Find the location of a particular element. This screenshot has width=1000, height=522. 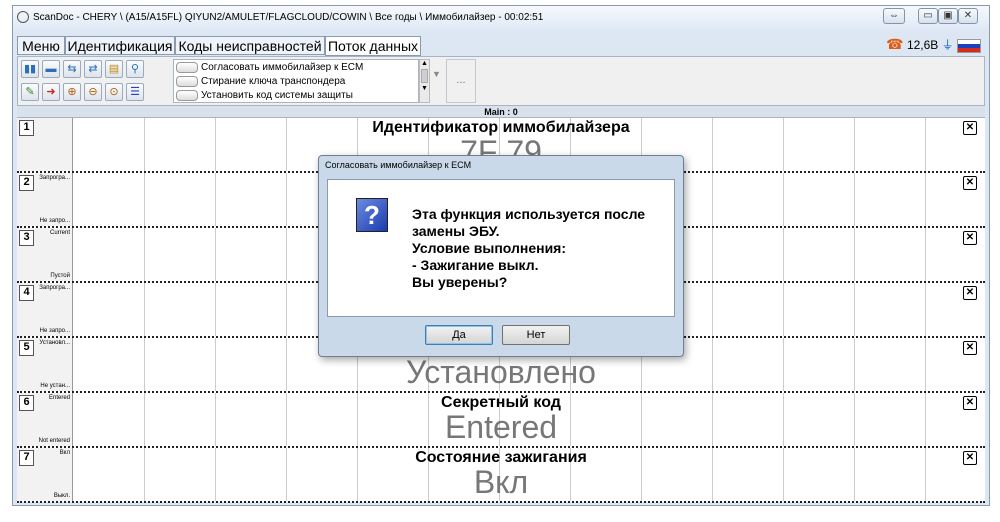

yes-button: Да is located at coordinates (459, 335).